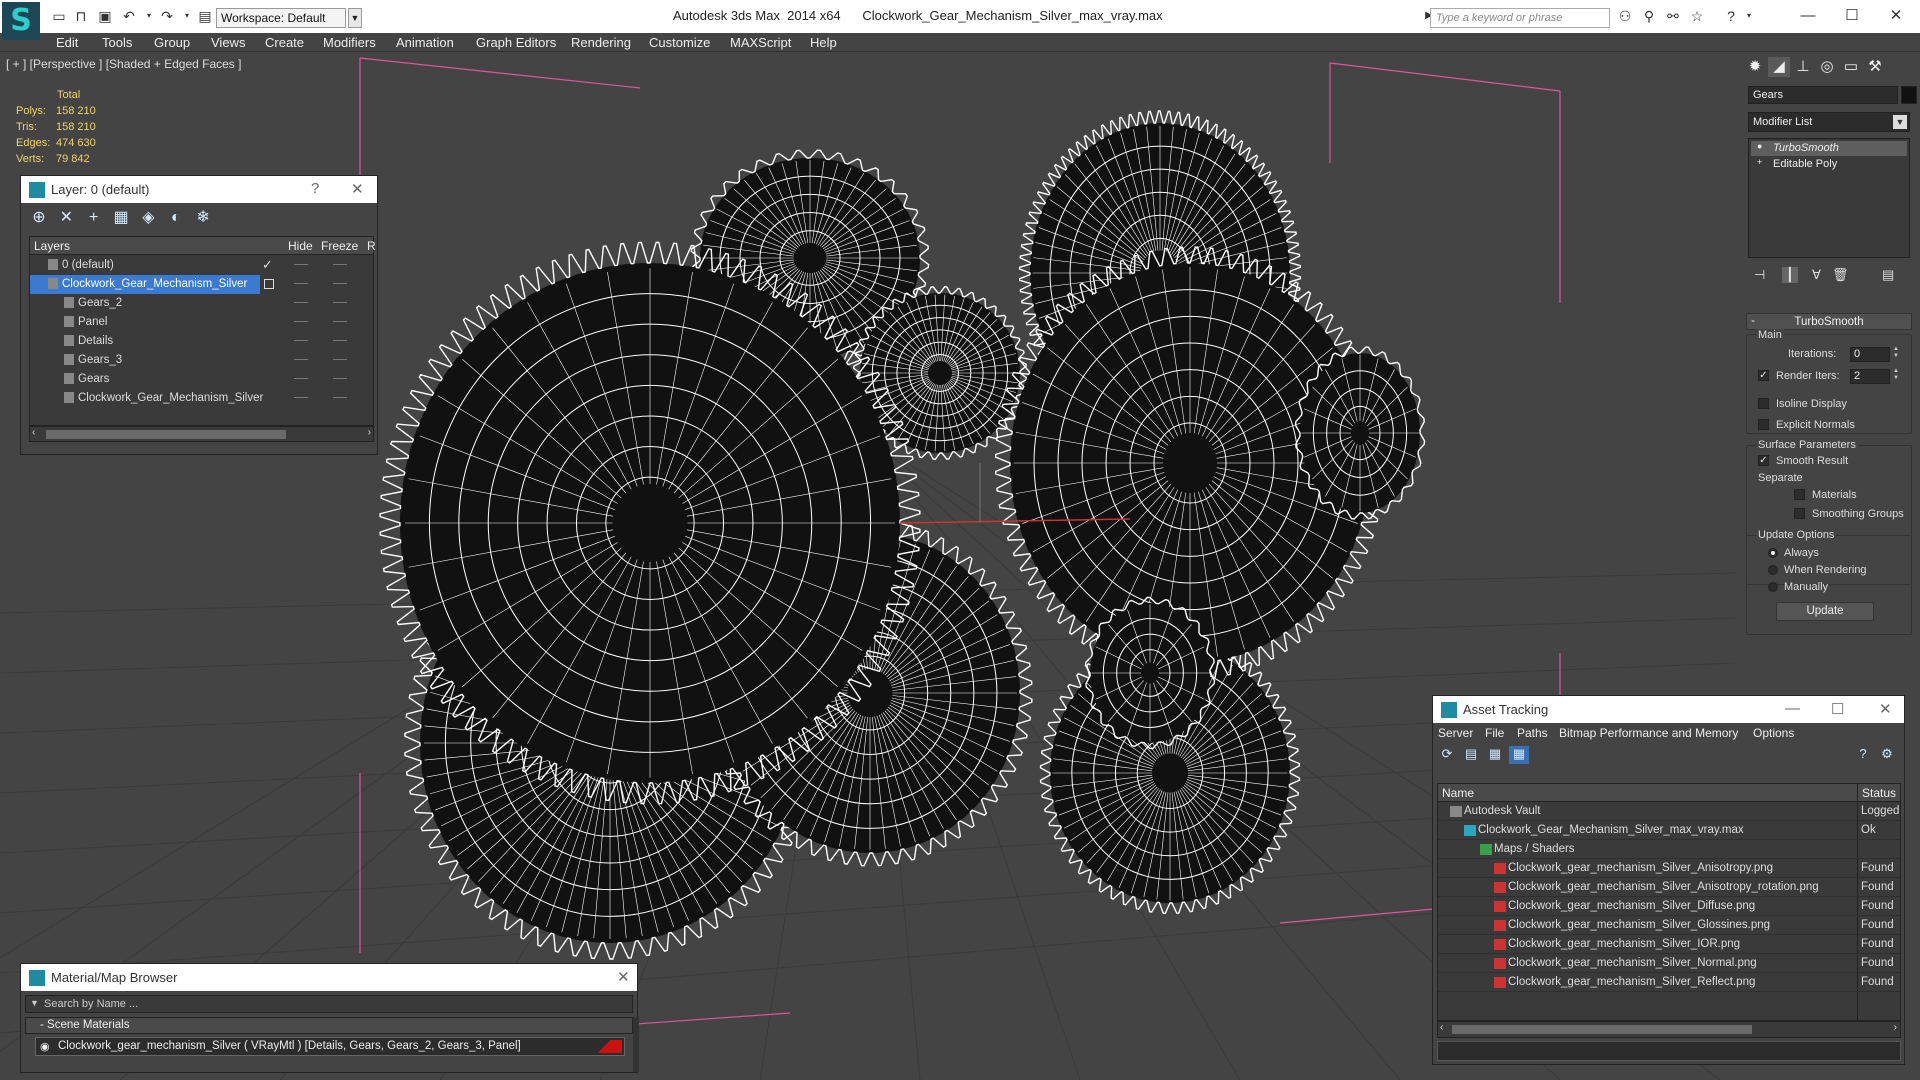 This screenshot has height=1080, width=1920. Describe the element at coordinates (281, 18) in the screenshot. I see `workspace-select: Workspace: Default` at that location.